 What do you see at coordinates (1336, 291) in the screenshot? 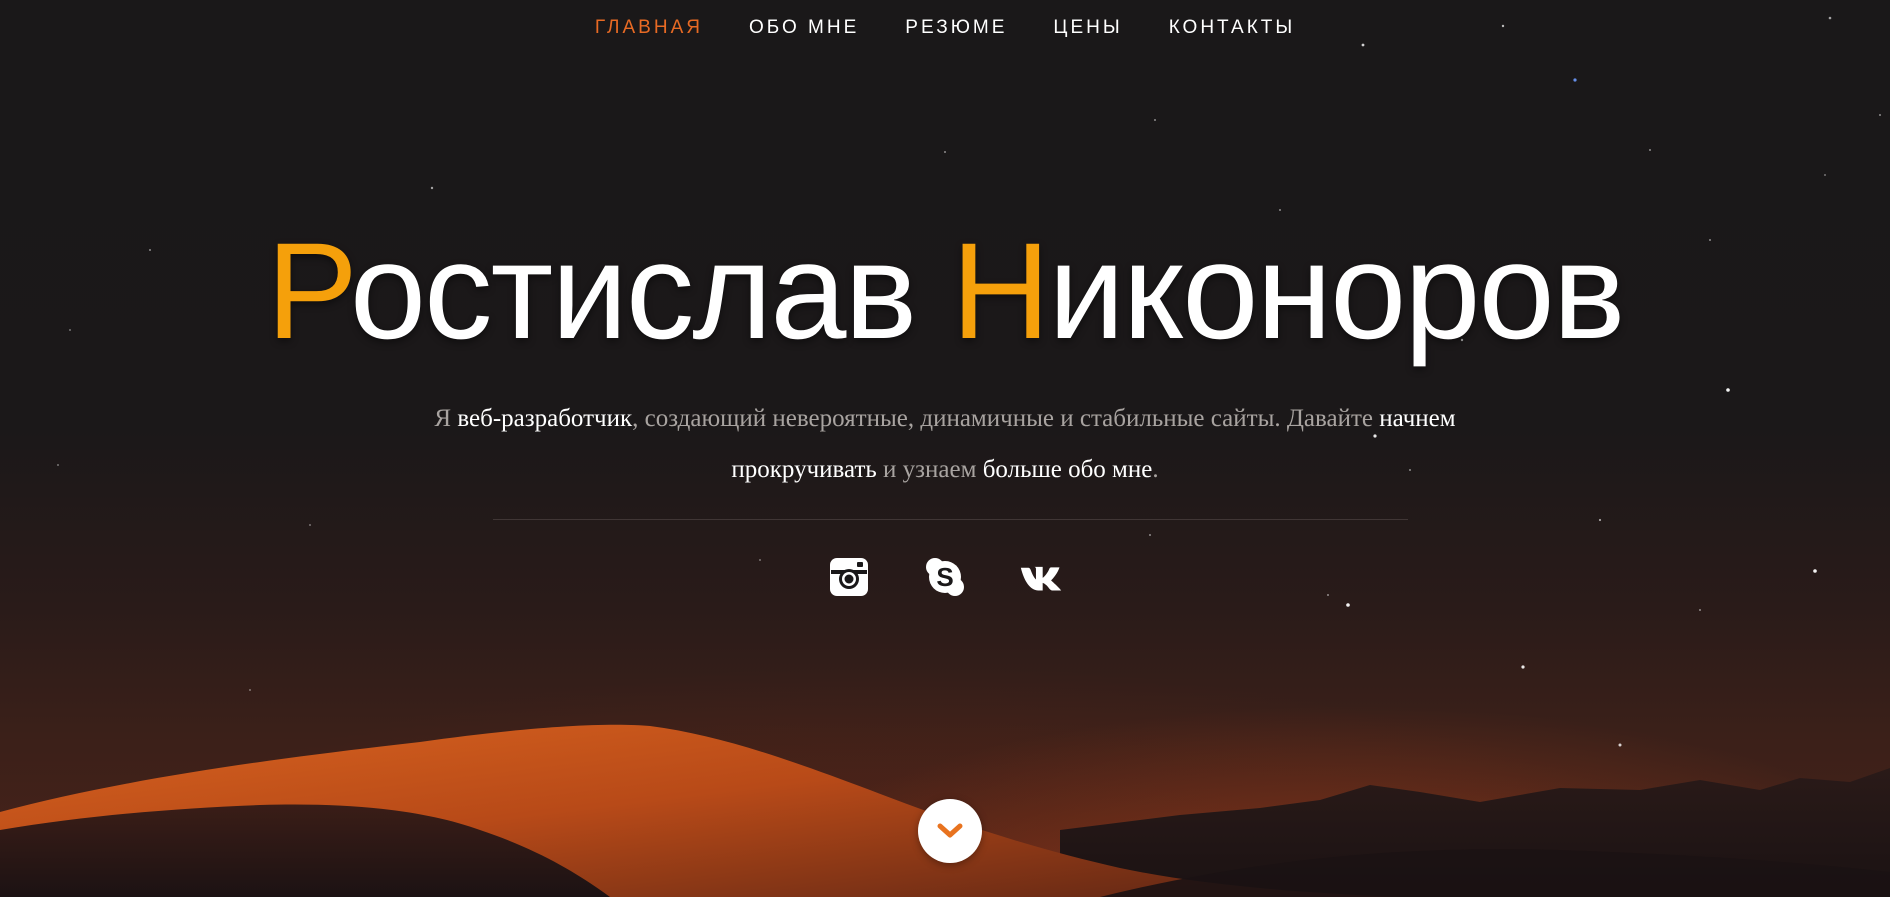
I see `last-name-rest: иконоров` at bounding box center [1336, 291].